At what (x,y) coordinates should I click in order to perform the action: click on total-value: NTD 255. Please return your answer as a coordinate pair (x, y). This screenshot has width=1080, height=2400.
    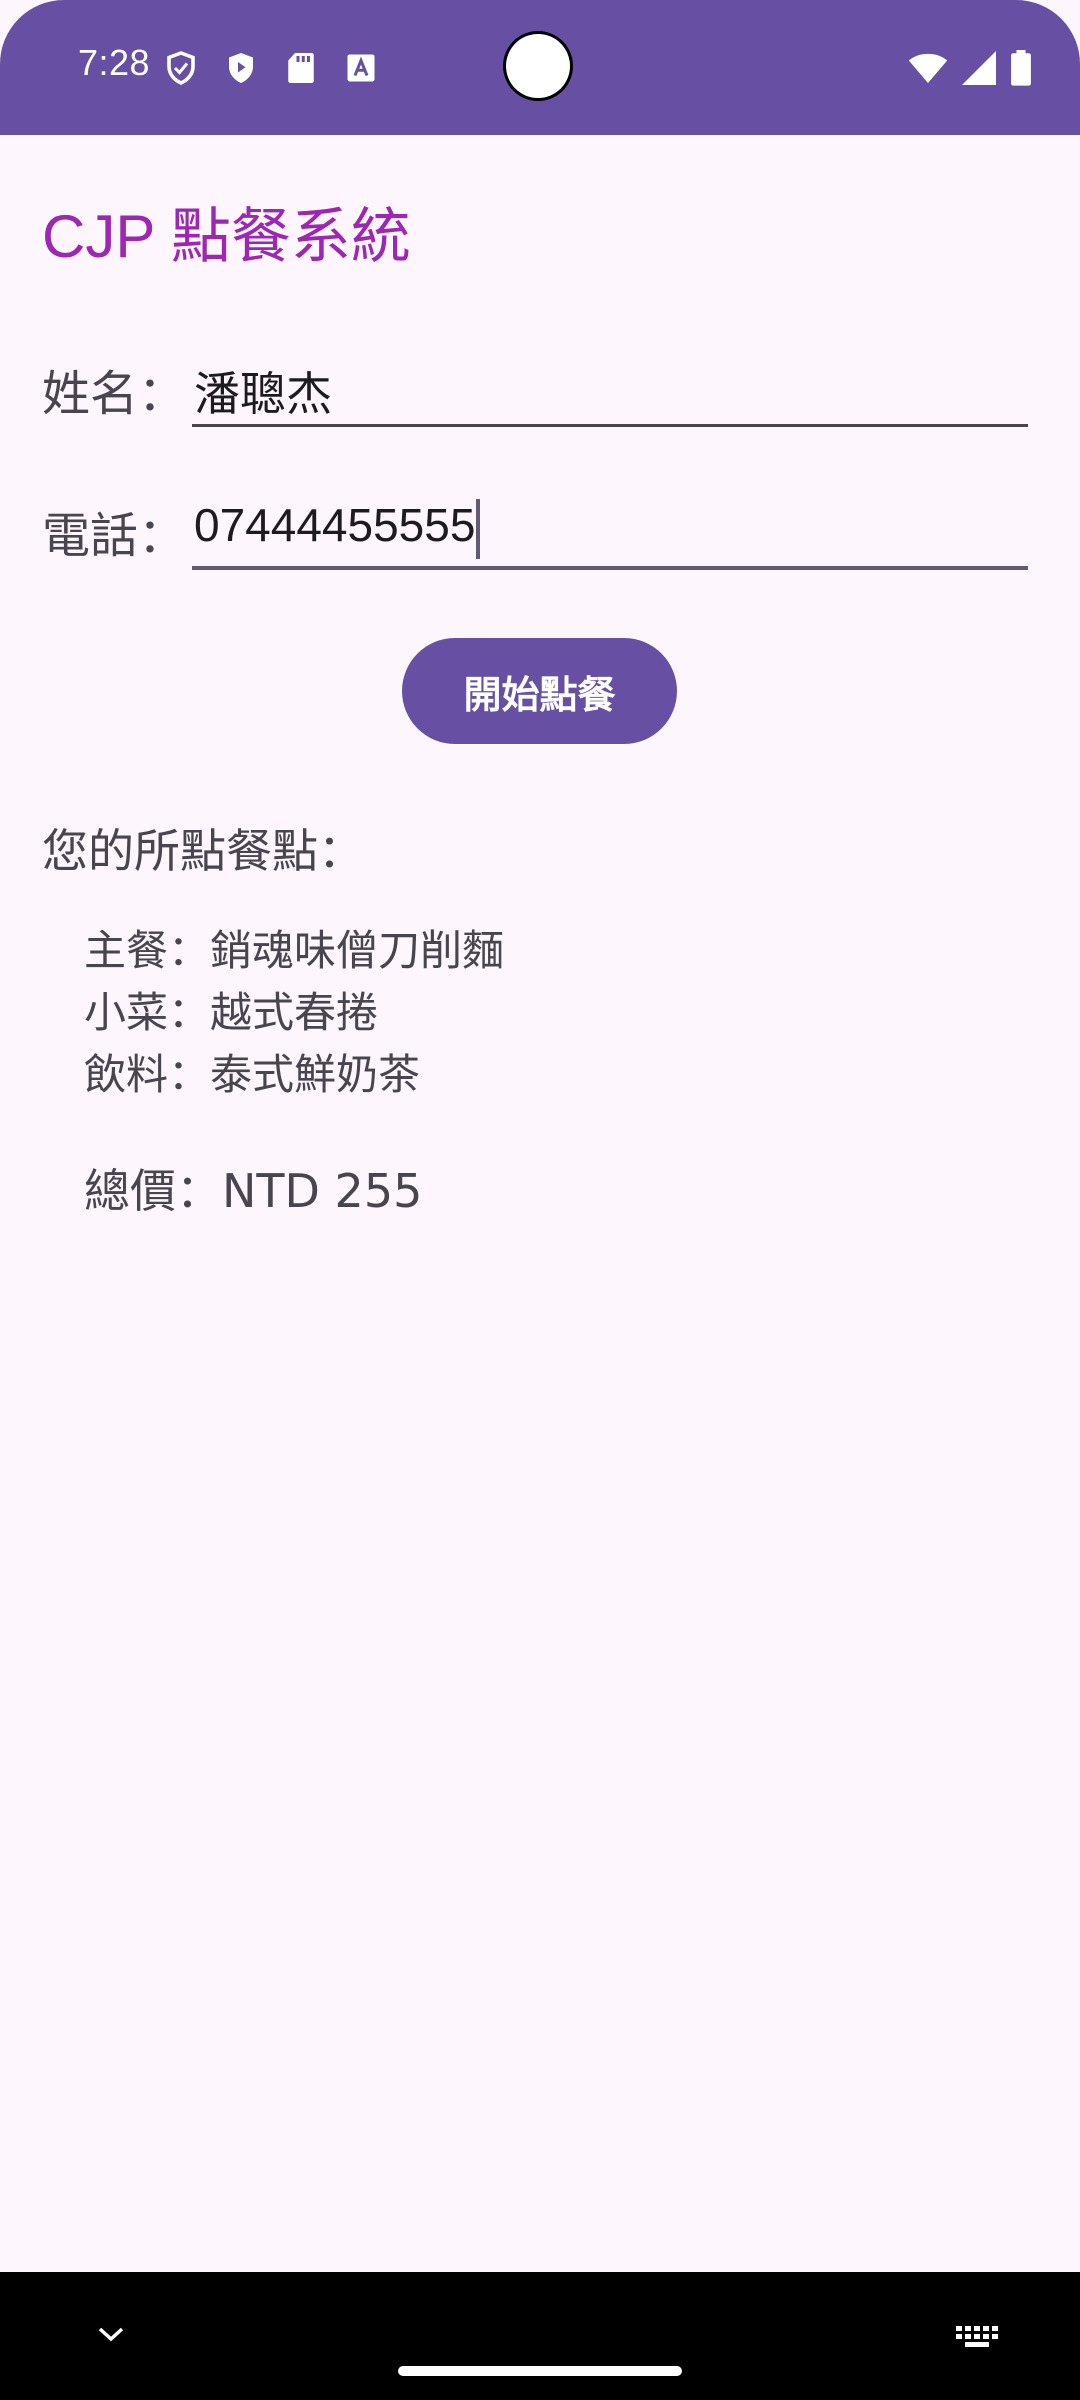
    Looking at the image, I should click on (322, 1191).